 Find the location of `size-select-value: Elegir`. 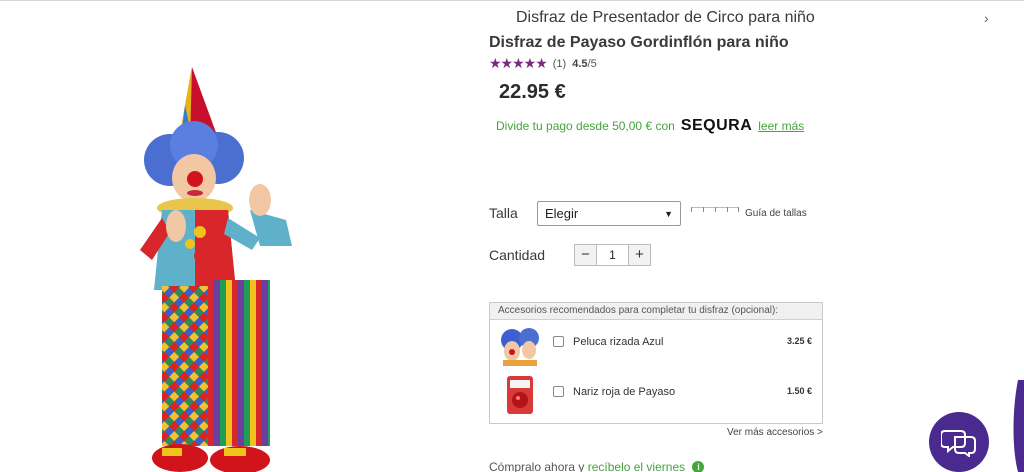

size-select-value: Elegir is located at coordinates (562, 213).